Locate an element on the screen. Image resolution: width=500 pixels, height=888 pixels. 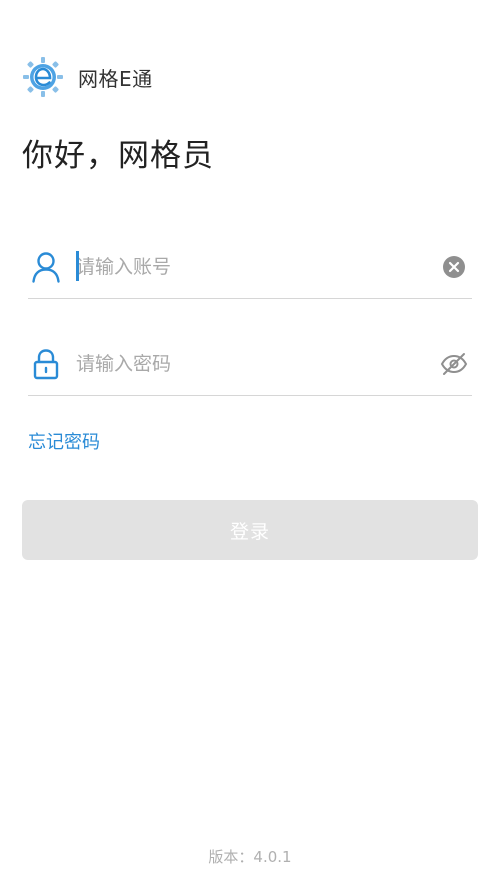
e-logo-icon is located at coordinates (43, 77).